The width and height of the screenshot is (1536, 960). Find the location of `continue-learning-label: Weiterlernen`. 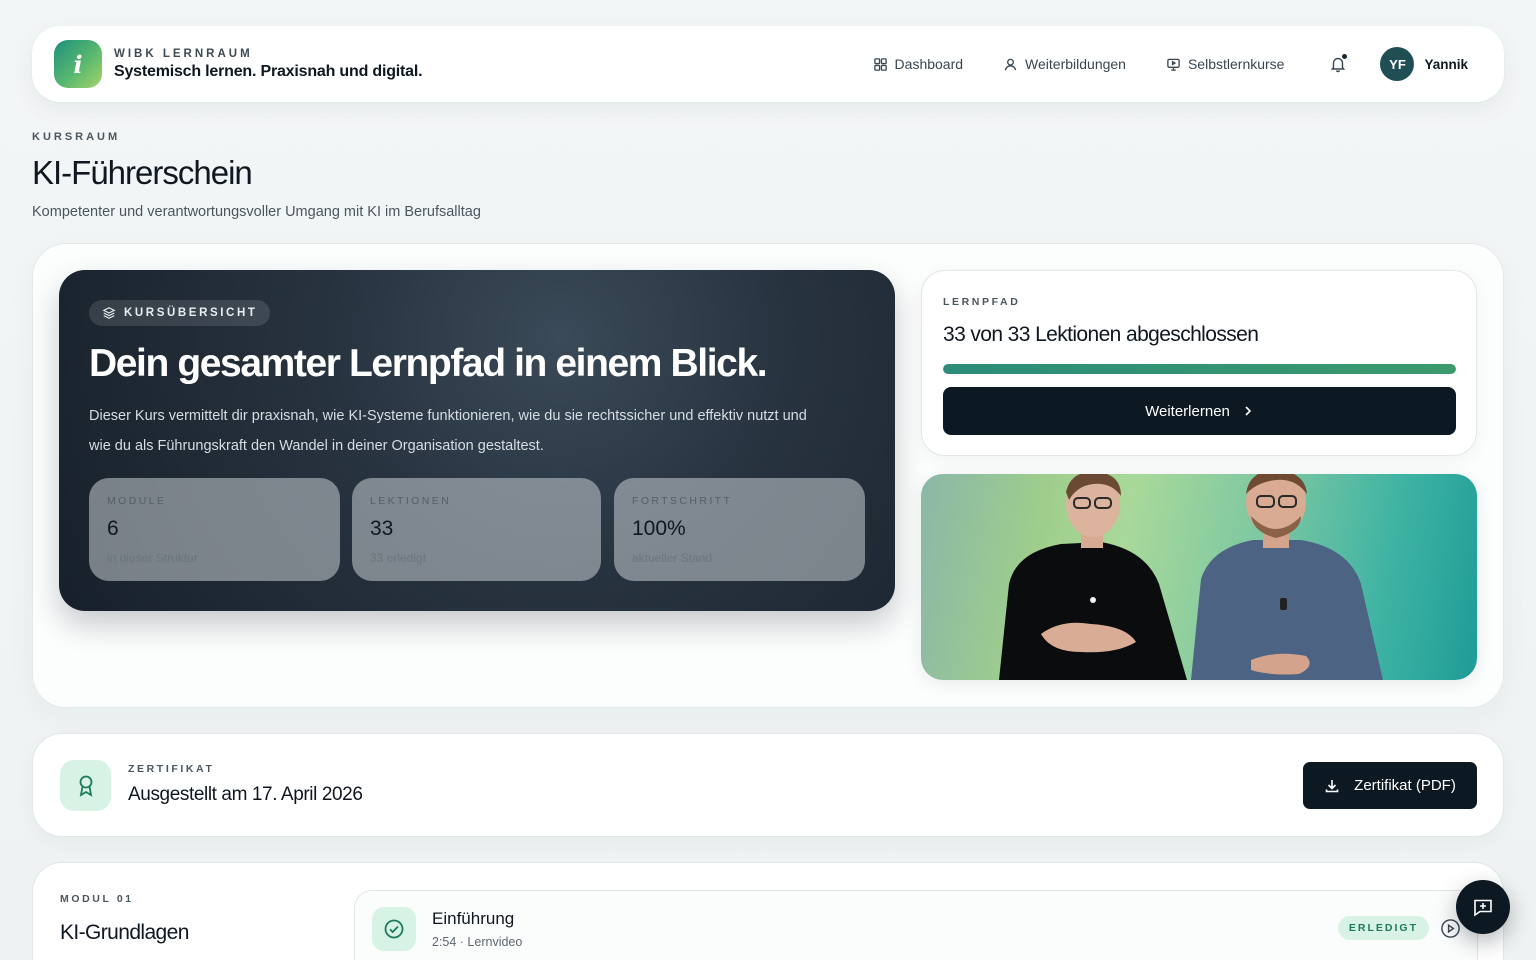

continue-learning-label: Weiterlernen is located at coordinates (1187, 411).